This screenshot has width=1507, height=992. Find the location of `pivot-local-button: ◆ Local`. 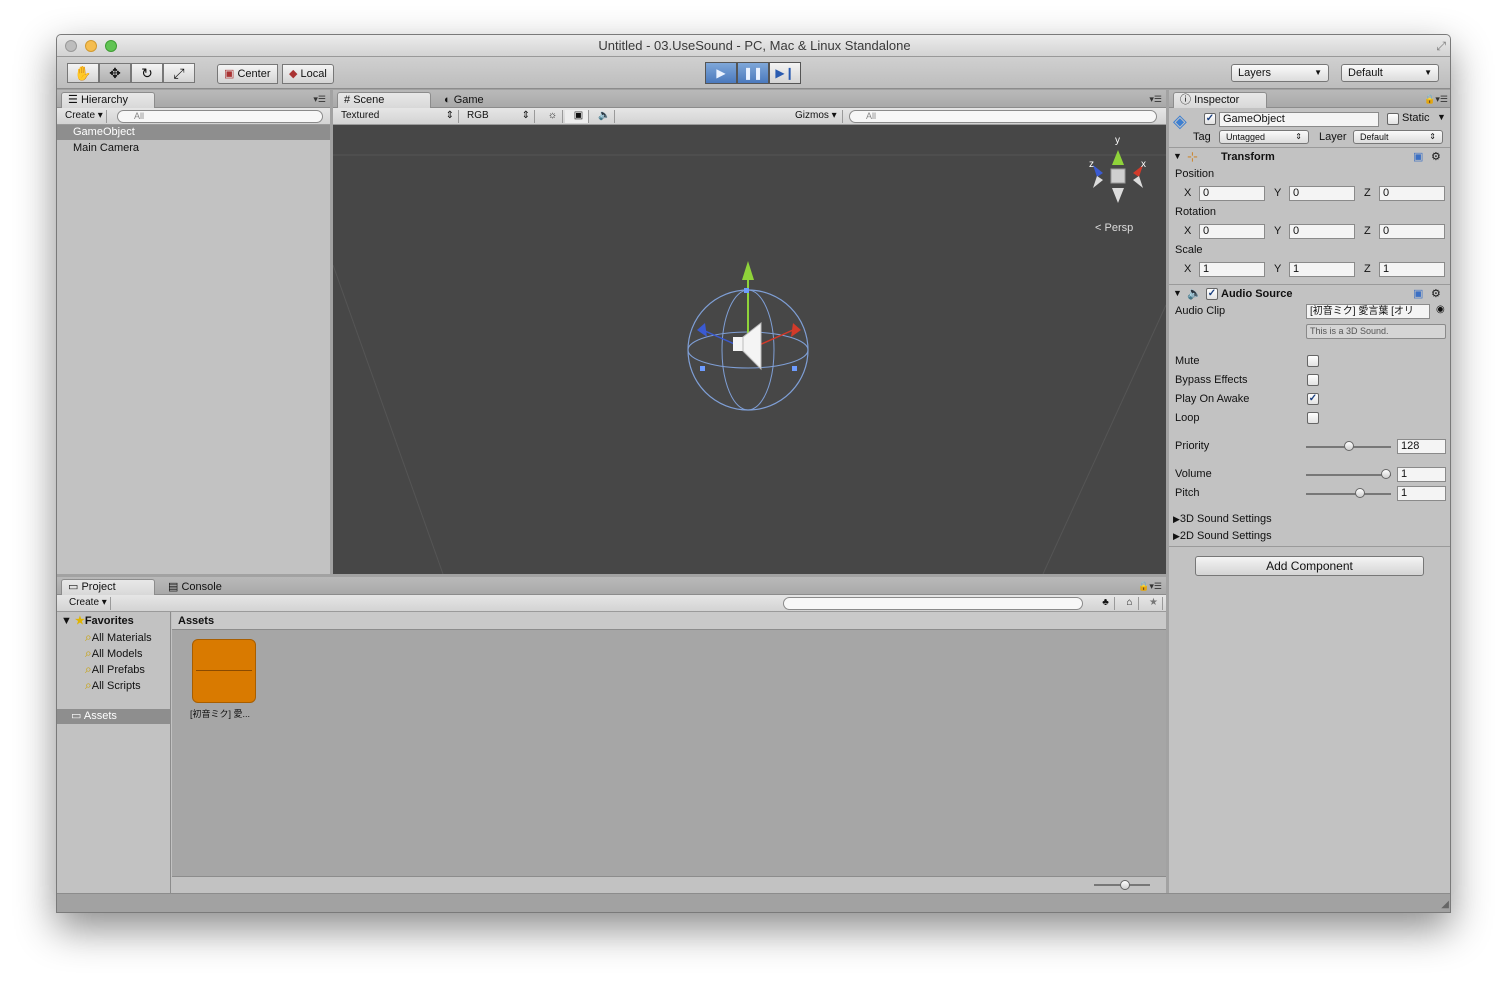

pivot-local-button: ◆ Local is located at coordinates (308, 74).